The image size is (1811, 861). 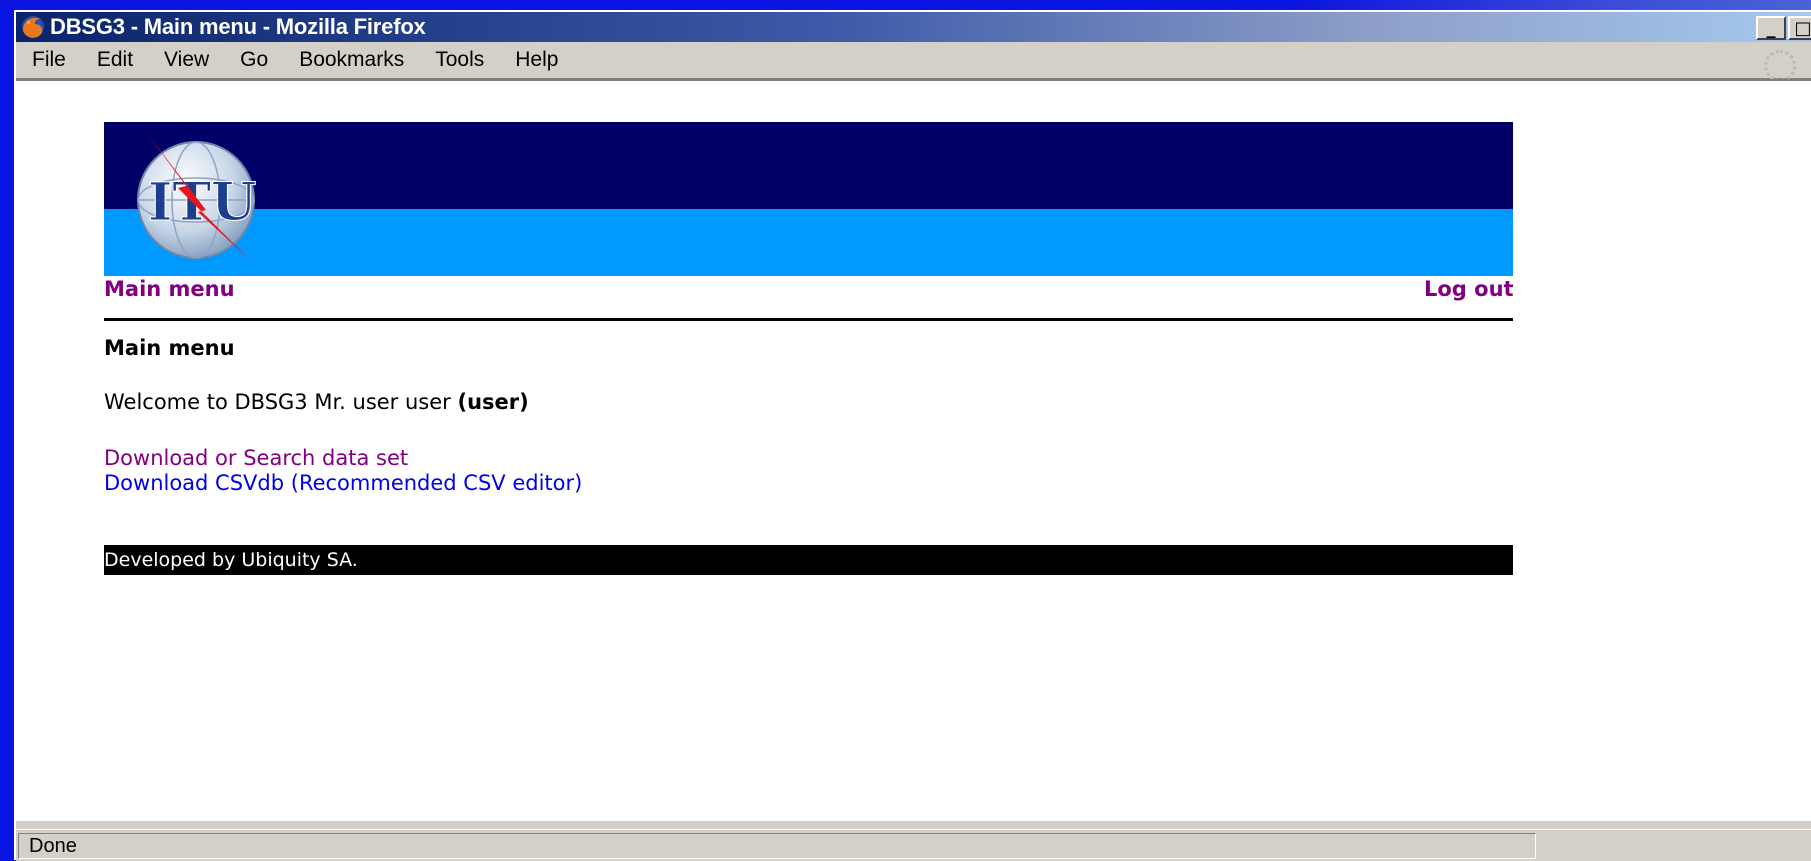 I want to click on status-bar: Done, so click(x=913, y=845).